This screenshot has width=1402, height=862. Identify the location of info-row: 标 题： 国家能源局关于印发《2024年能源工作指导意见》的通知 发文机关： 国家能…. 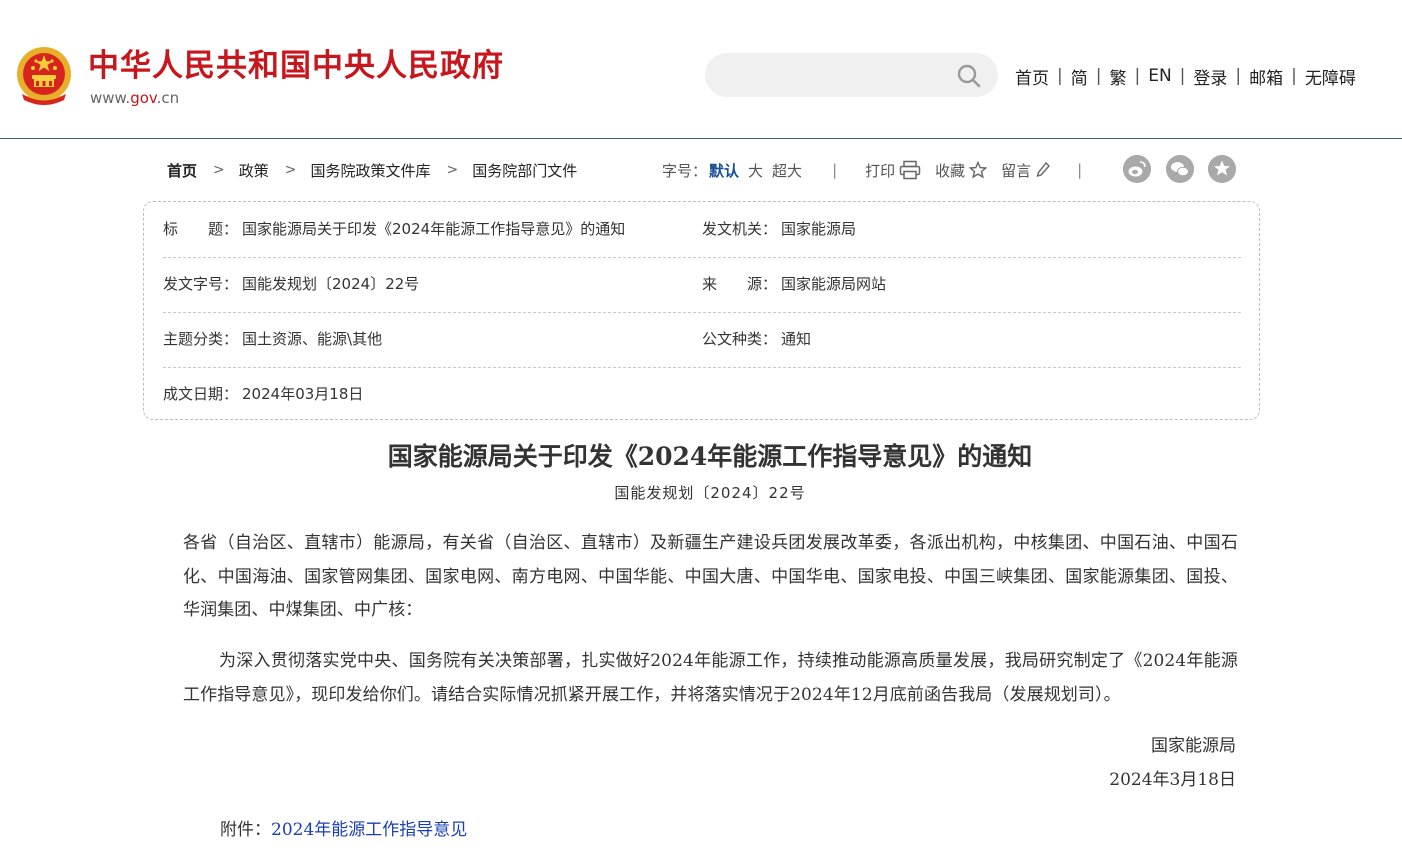
(702, 230).